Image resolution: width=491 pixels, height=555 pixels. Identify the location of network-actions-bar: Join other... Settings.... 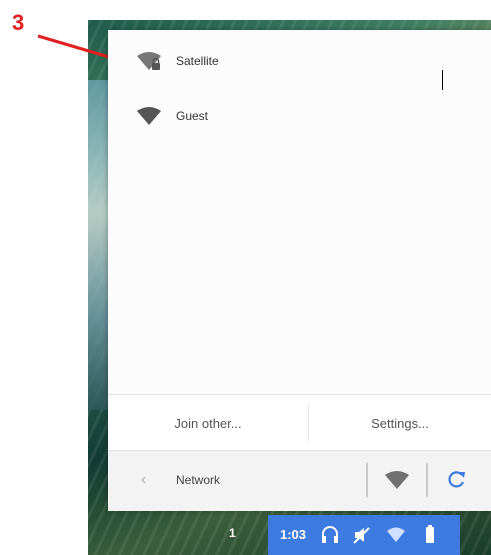
(299, 422).